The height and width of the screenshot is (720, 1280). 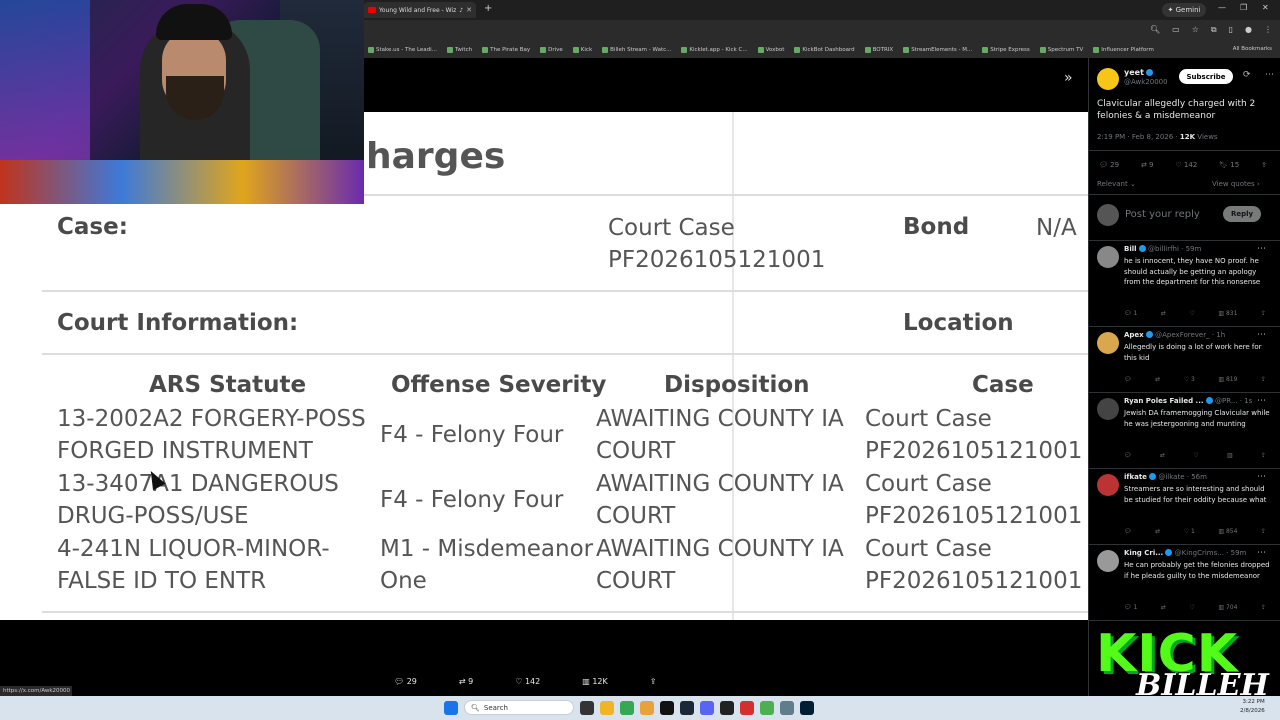 What do you see at coordinates (878, 50) in the screenshot?
I see `bookmark-item: BOTRIX` at bounding box center [878, 50].